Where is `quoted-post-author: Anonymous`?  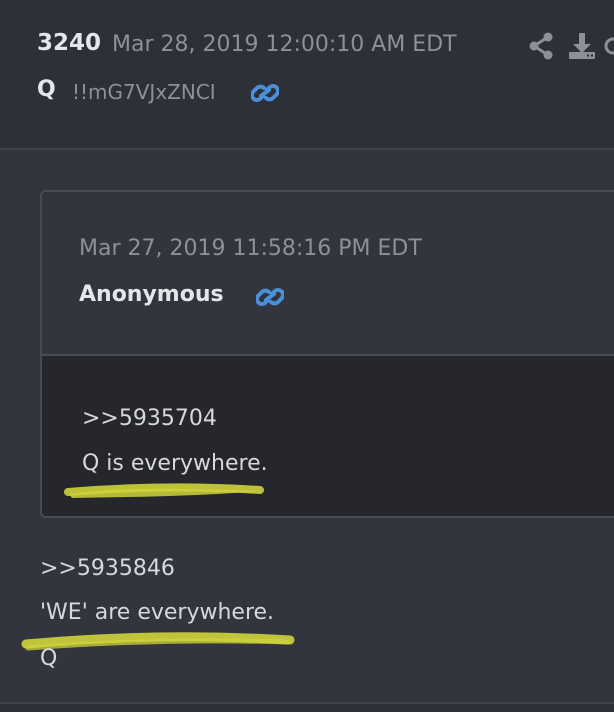 quoted-post-author: Anonymous is located at coordinates (151, 294).